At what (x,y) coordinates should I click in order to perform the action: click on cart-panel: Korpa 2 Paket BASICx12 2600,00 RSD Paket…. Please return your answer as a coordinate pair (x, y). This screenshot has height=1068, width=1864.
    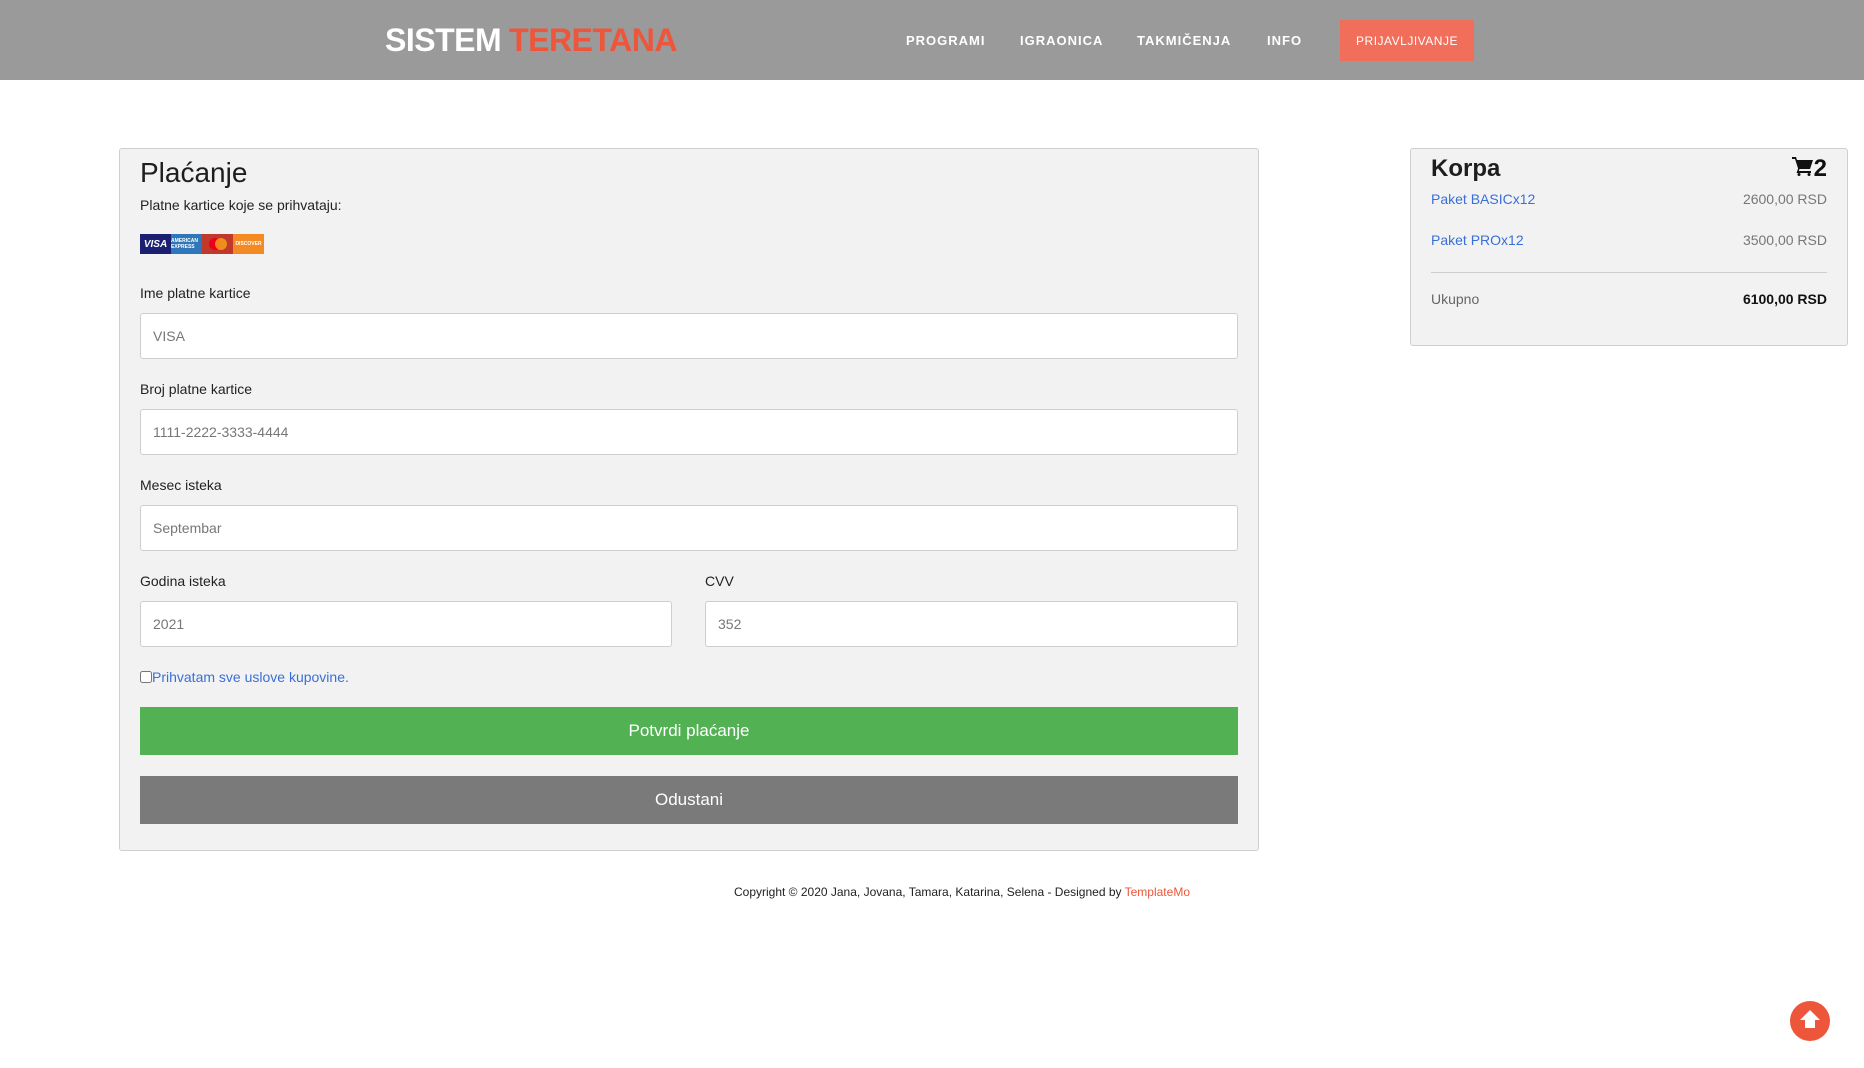
    Looking at the image, I should click on (1629, 247).